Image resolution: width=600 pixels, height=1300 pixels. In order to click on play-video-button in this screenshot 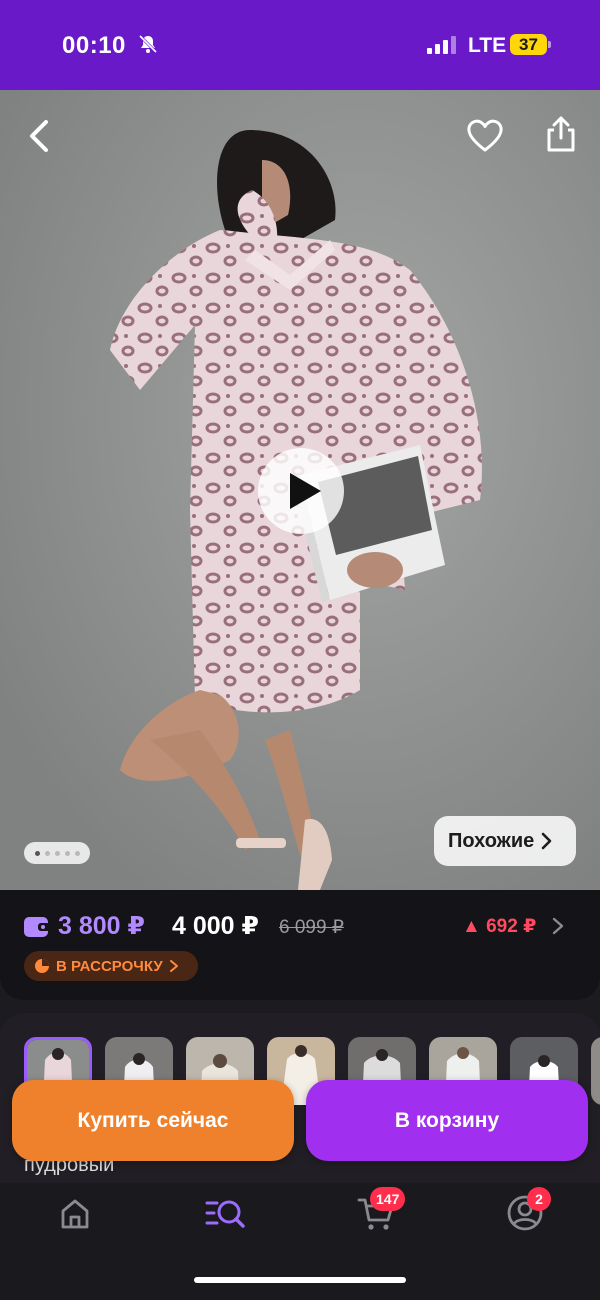, I will do `click(301, 491)`.